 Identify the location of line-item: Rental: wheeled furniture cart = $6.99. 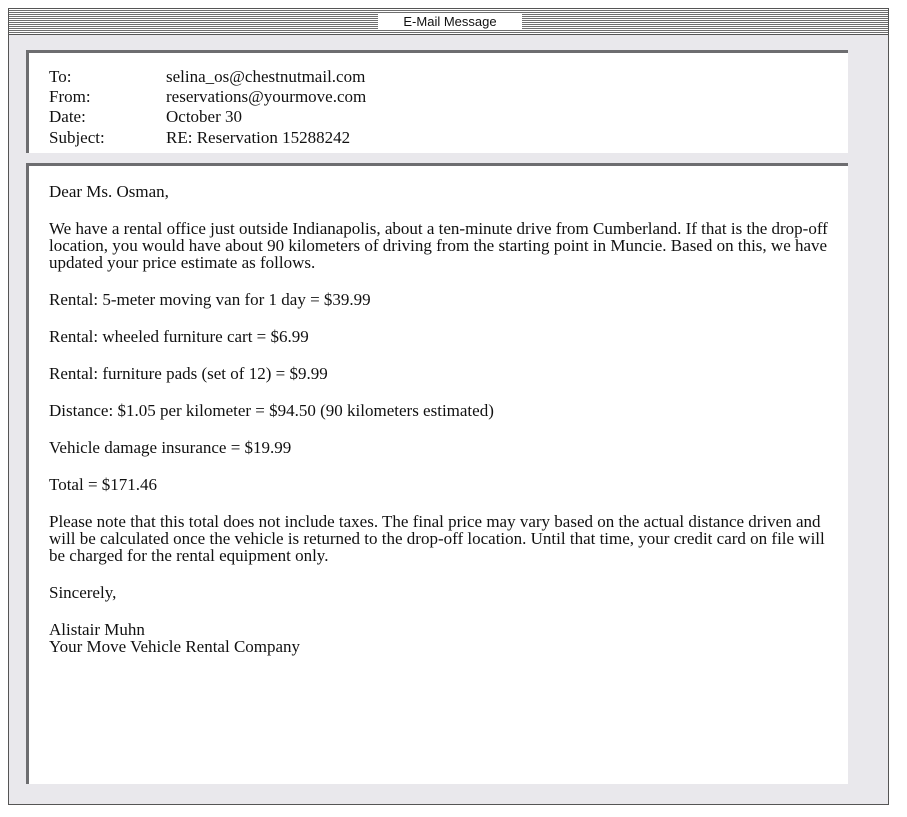
(179, 336).